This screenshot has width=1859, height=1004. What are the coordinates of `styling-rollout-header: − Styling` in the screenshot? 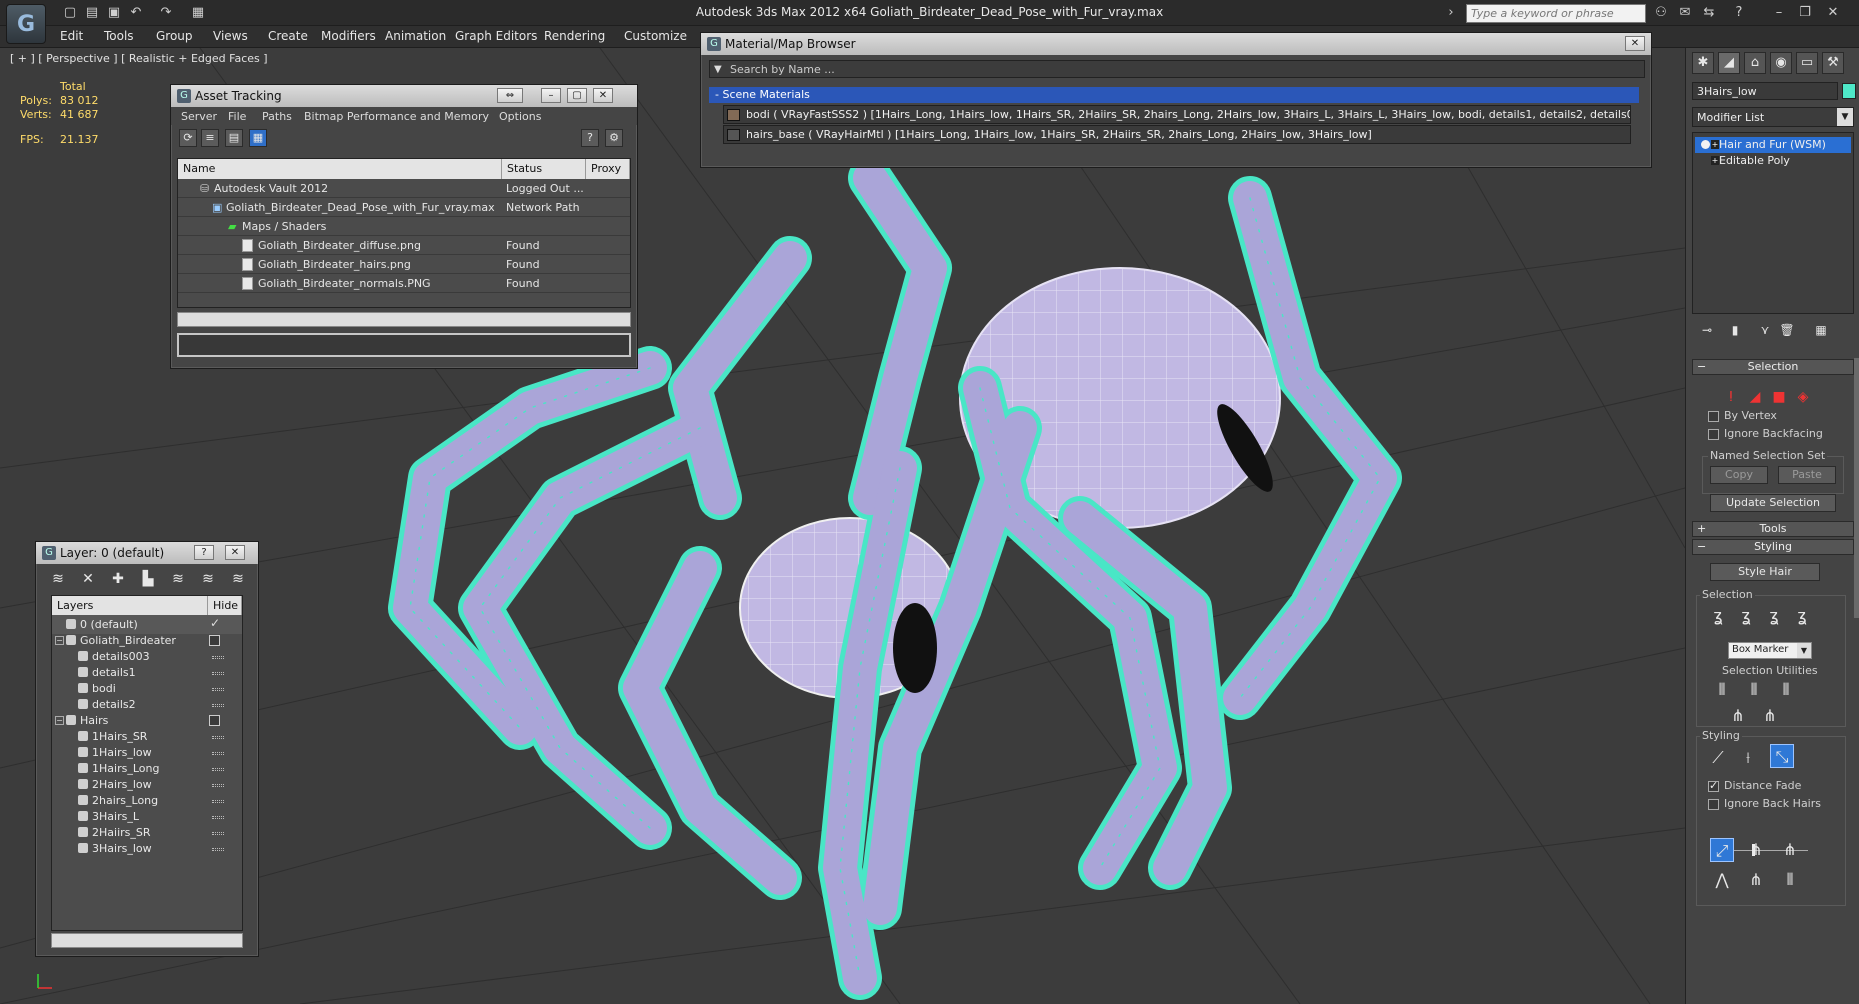 It's located at (1773, 547).